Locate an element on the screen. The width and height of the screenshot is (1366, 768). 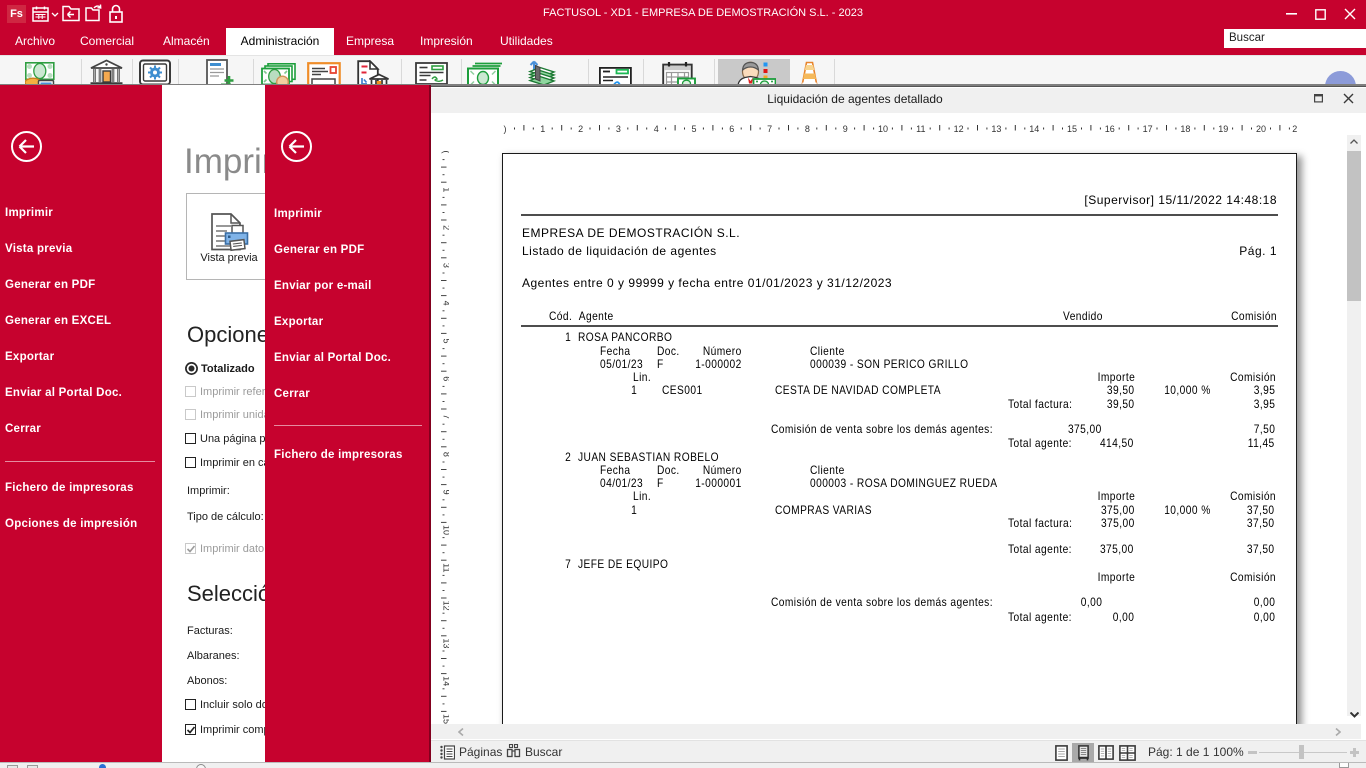
svg-text: 18 is located at coordinates (1185, 129).